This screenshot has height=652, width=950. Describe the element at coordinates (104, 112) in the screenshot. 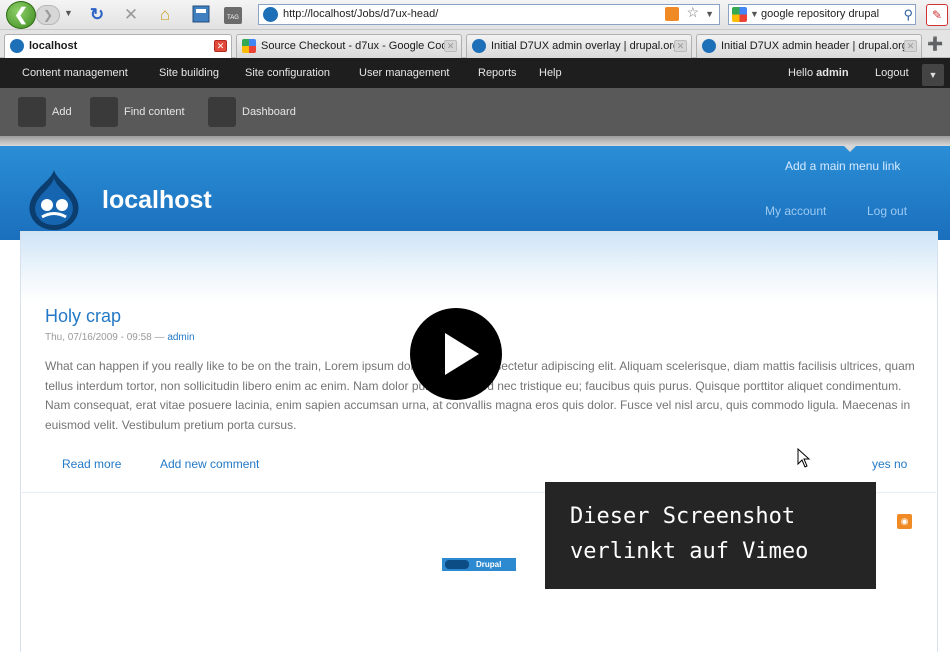

I see `shortcut-find-content-icon` at that location.